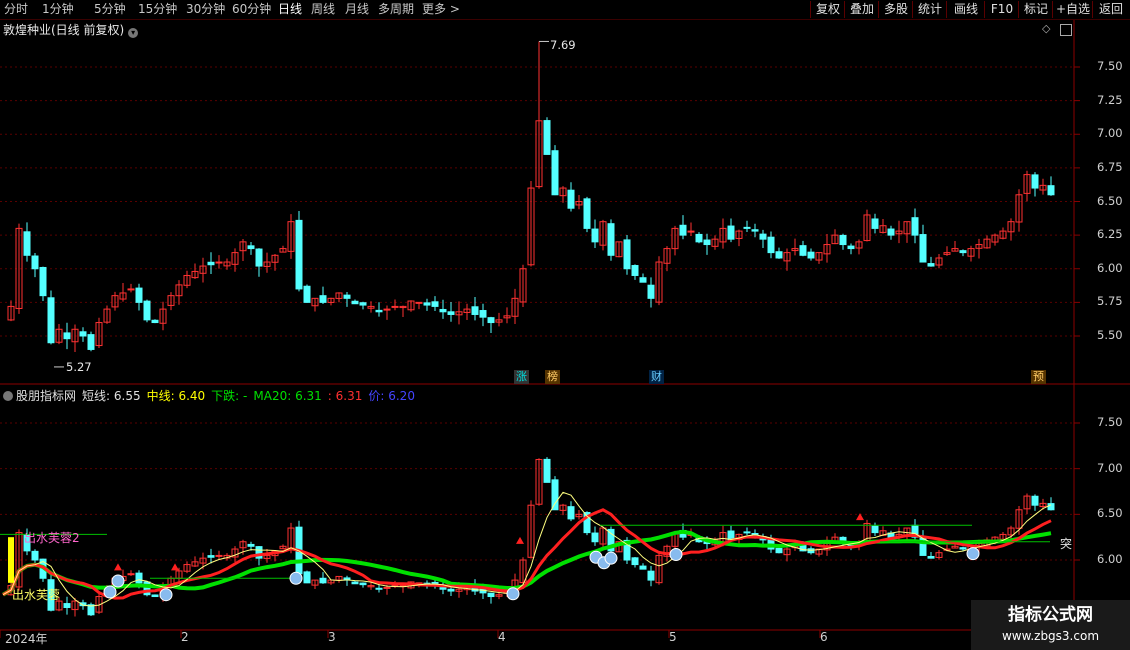  What do you see at coordinates (502, 637) in the screenshot?
I see `date-label-apr: 4` at bounding box center [502, 637].